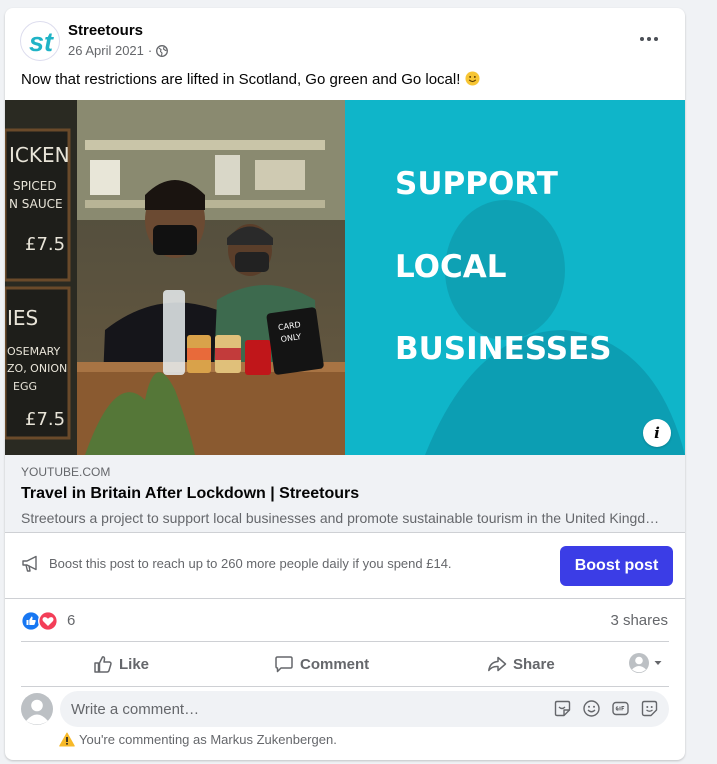 The image size is (717, 764). I want to click on smiley-emoji-icon, so click(472, 78).